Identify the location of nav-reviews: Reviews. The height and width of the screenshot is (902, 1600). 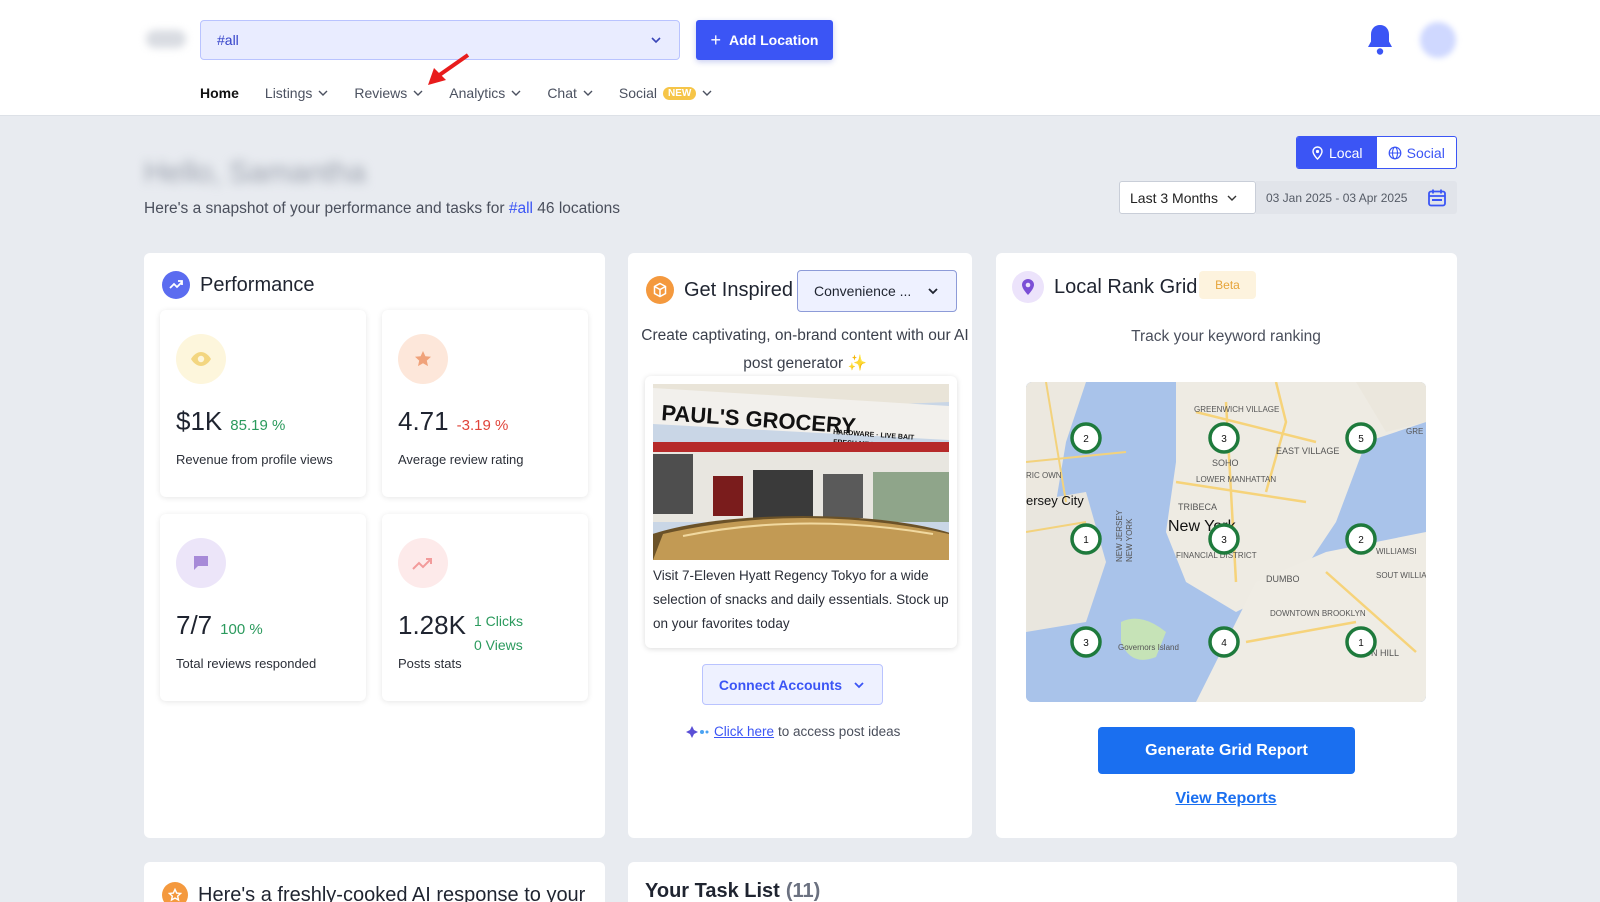
(388, 93).